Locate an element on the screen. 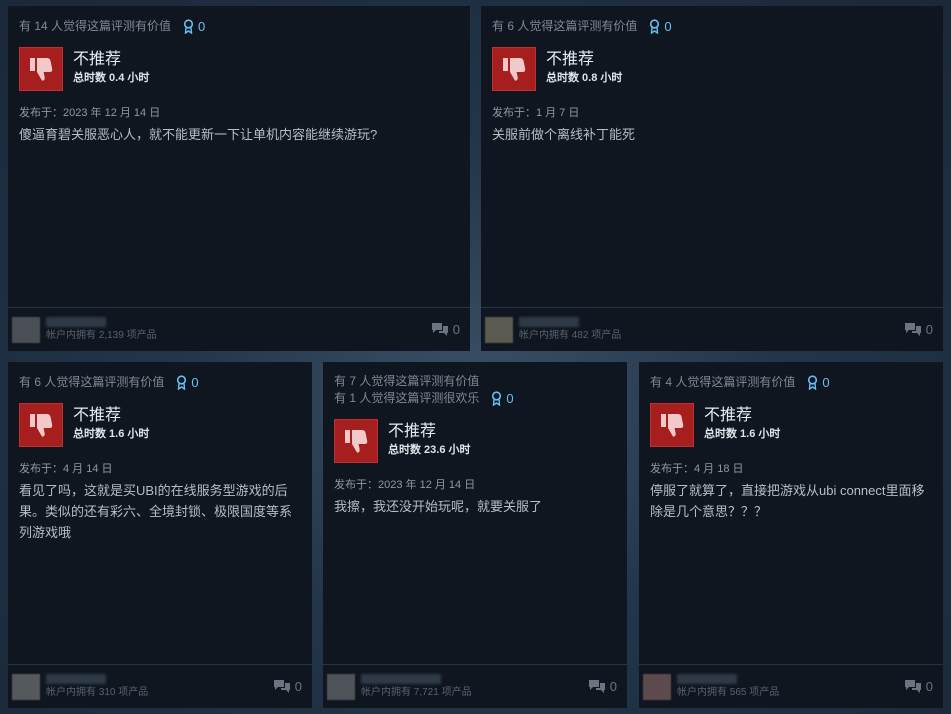  posted-date: 发布于：1 月 7 日 is located at coordinates (536, 113).